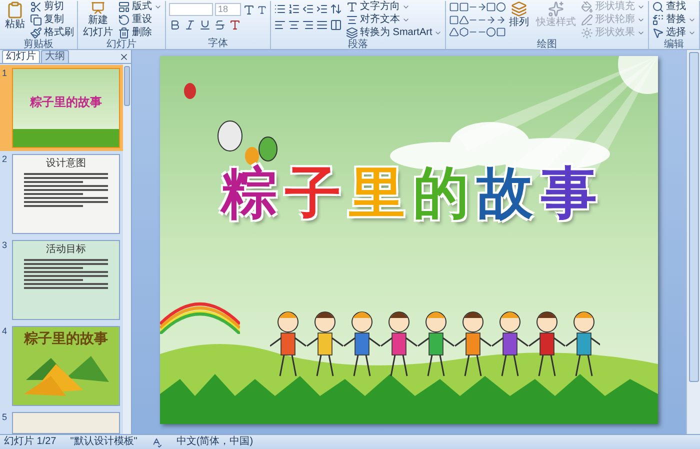 The width and height of the screenshot is (700, 449). What do you see at coordinates (52, 7) in the screenshot?
I see `ribbon-button: 剪切` at bounding box center [52, 7].